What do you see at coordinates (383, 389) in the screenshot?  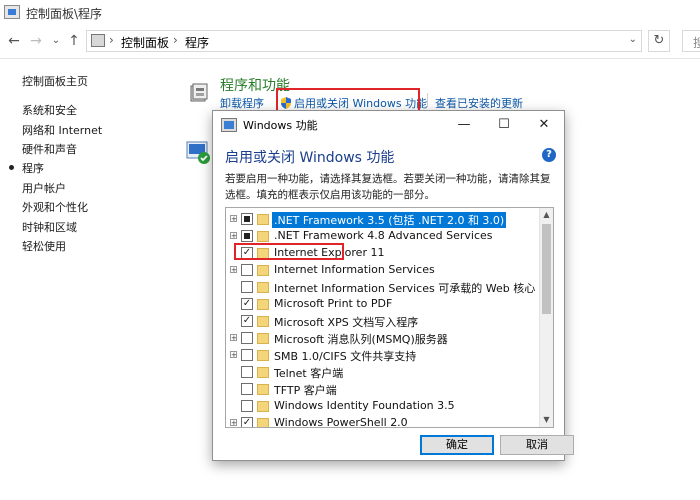 I see `feature-row: TFTP 客户端` at bounding box center [383, 389].